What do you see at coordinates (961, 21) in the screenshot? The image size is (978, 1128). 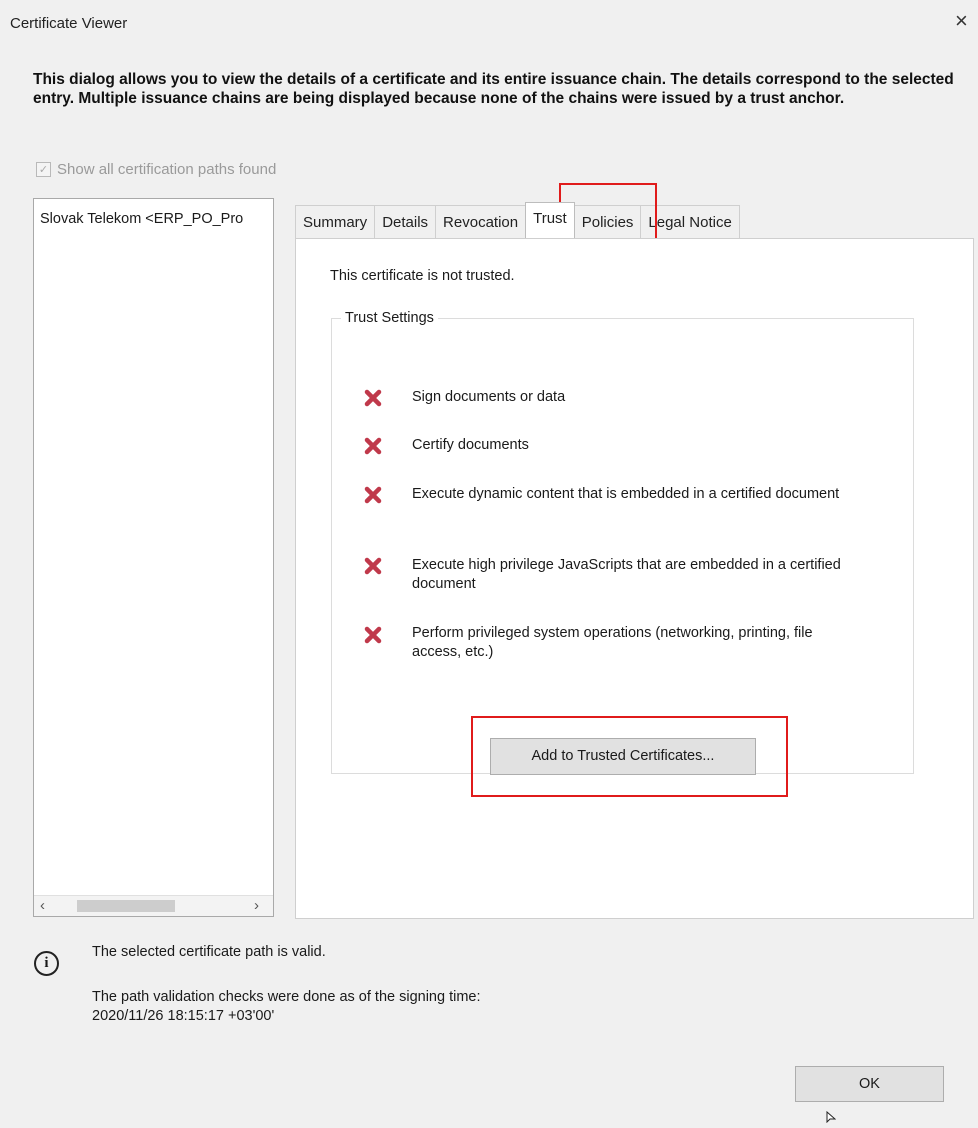 I see `close-icon: ×` at bounding box center [961, 21].